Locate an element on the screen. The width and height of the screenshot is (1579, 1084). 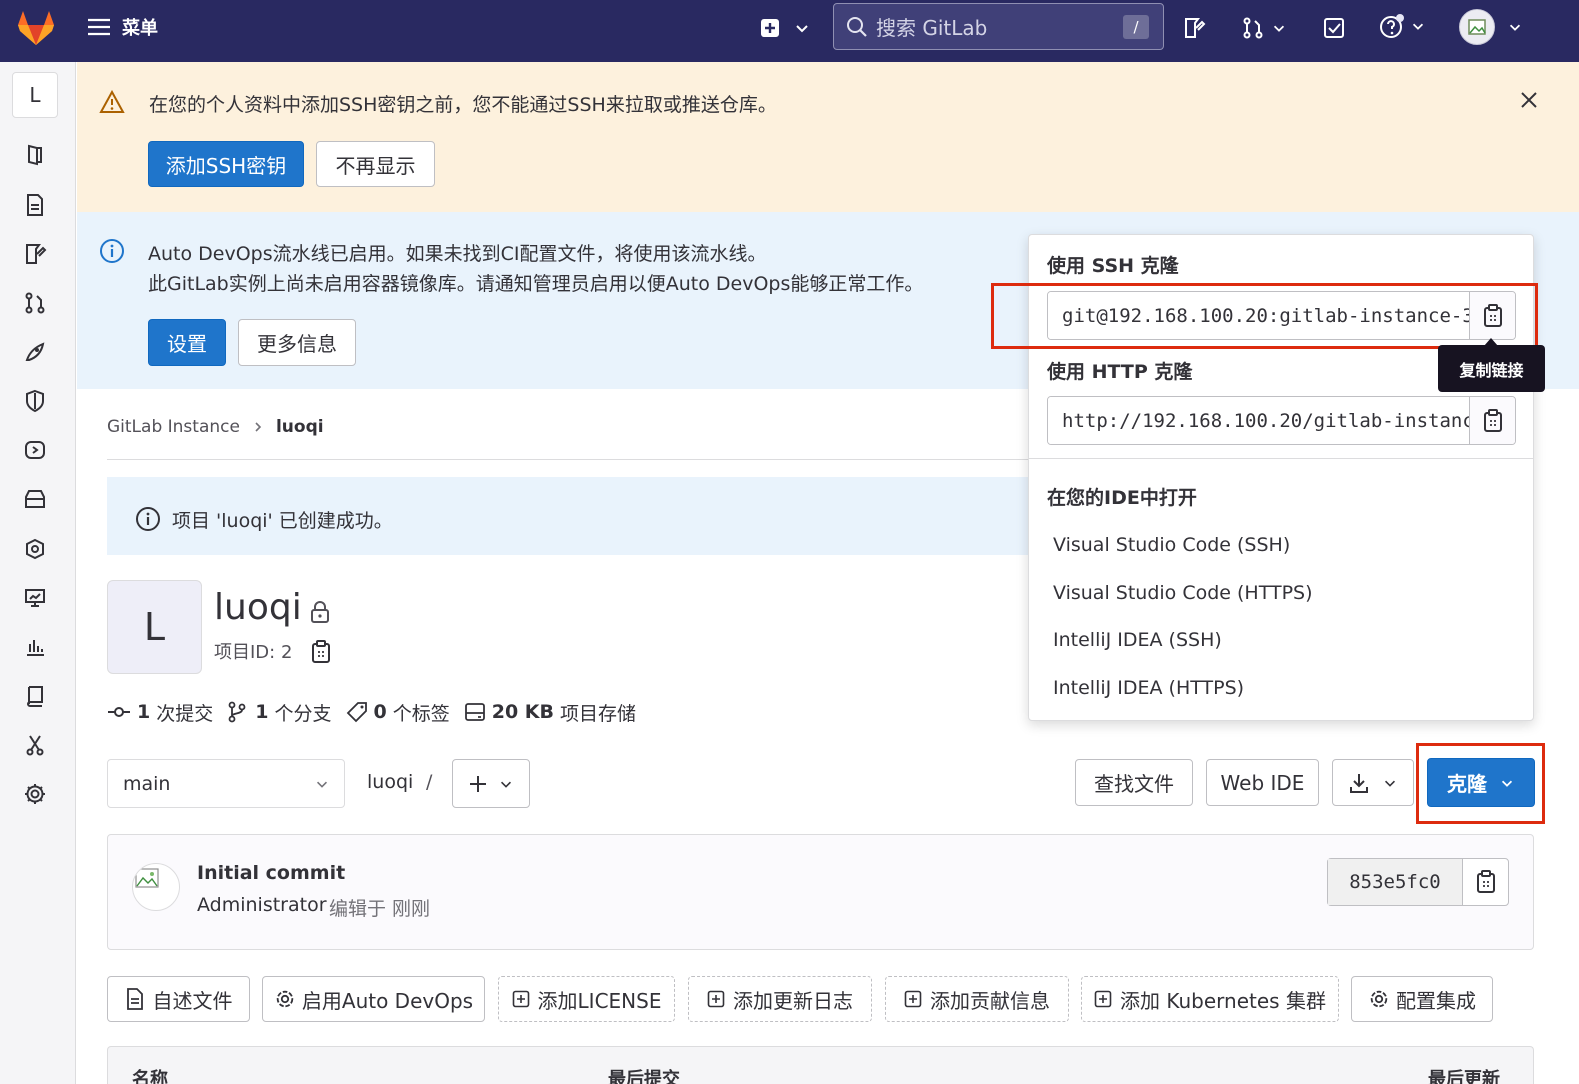
http-url-group is located at coordinates (1281, 420).